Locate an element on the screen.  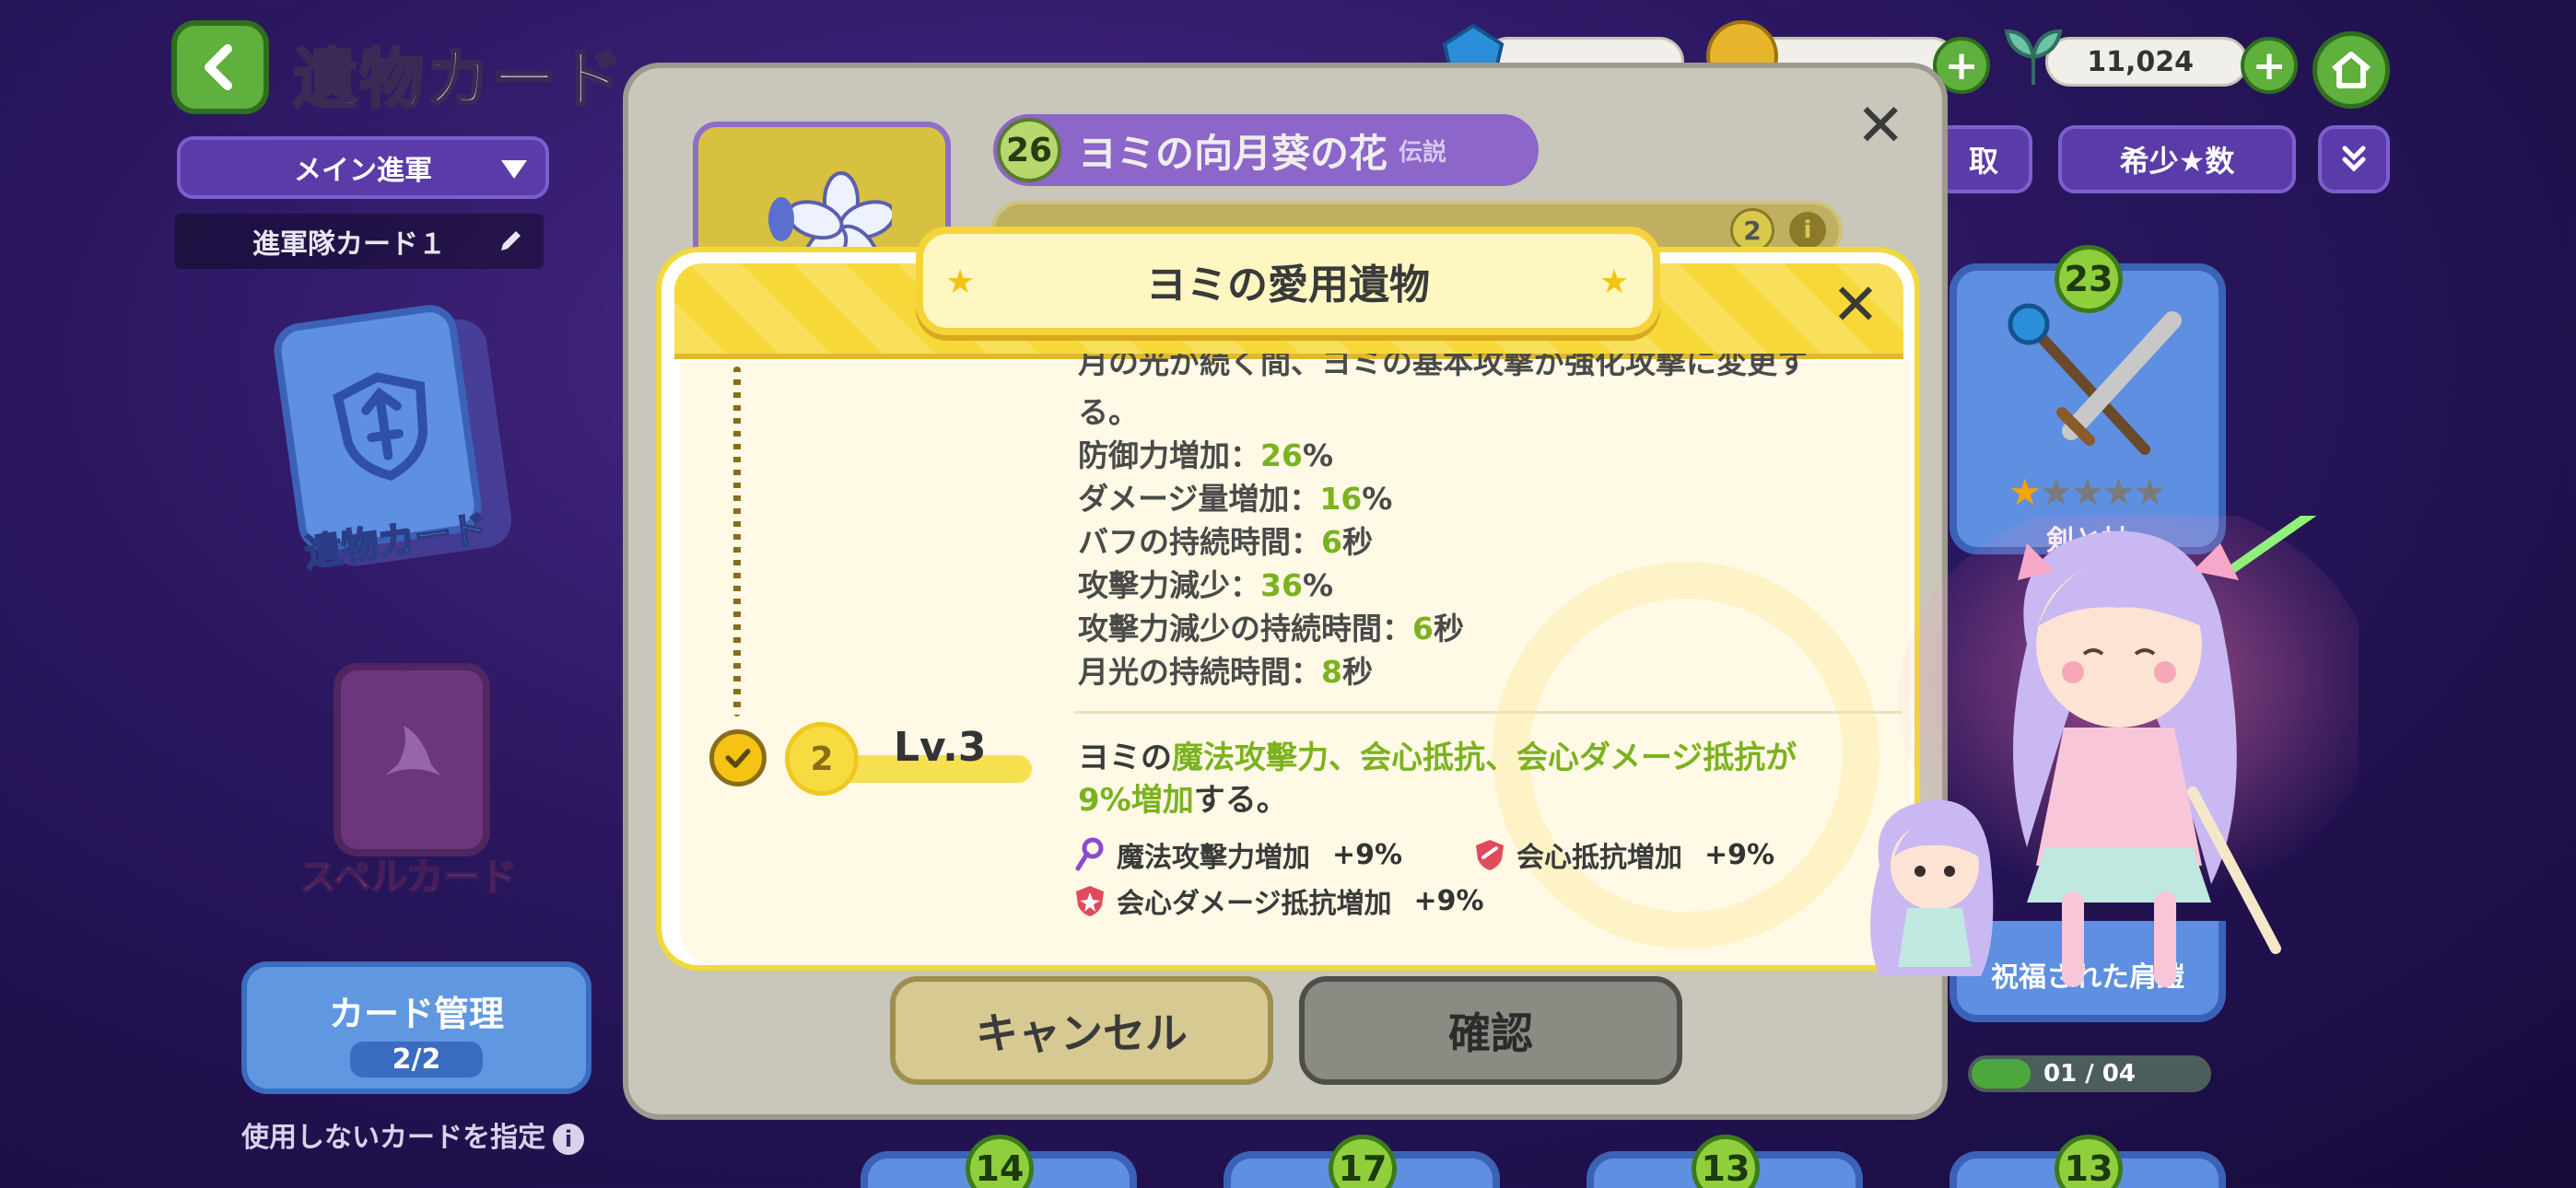
unused-cards-setting: 使用しないカードを指定 i is located at coordinates (412, 1134).